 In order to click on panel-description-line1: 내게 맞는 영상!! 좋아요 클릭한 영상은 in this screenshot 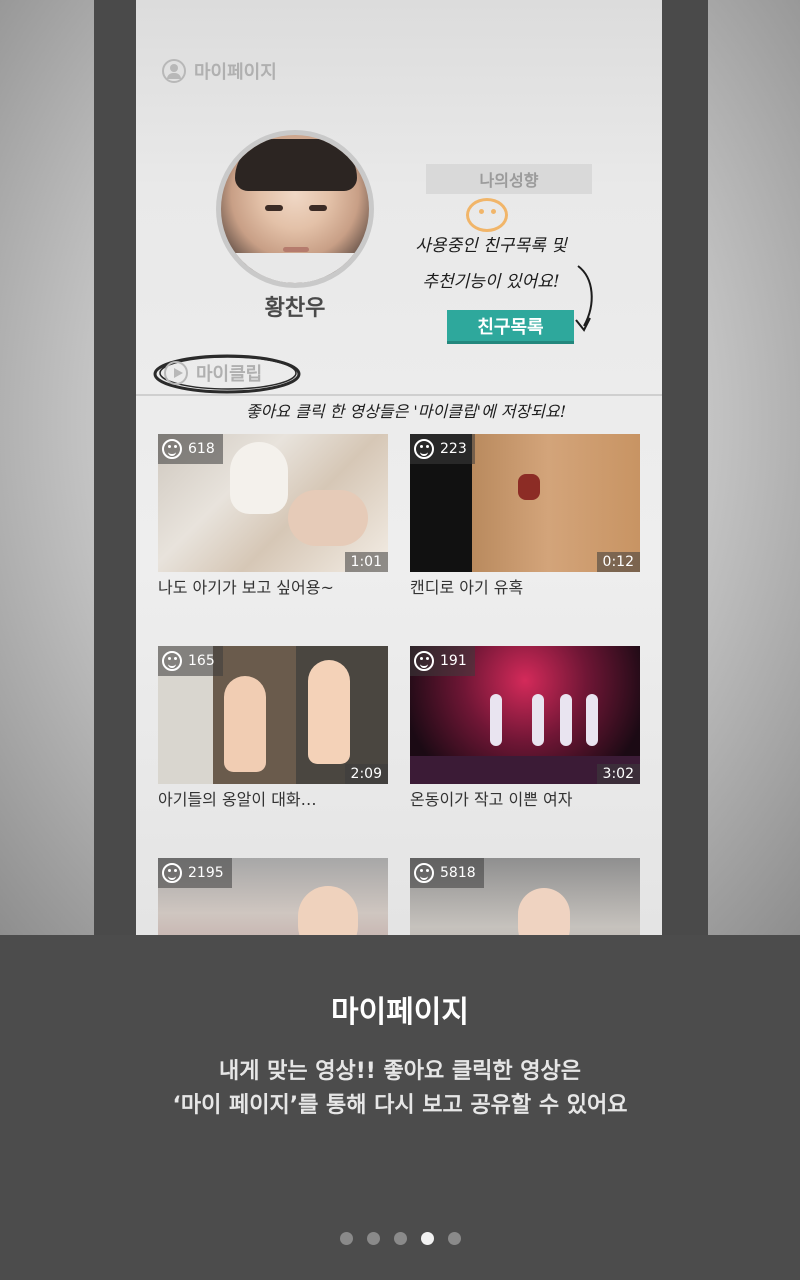, I will do `click(400, 1071)`.